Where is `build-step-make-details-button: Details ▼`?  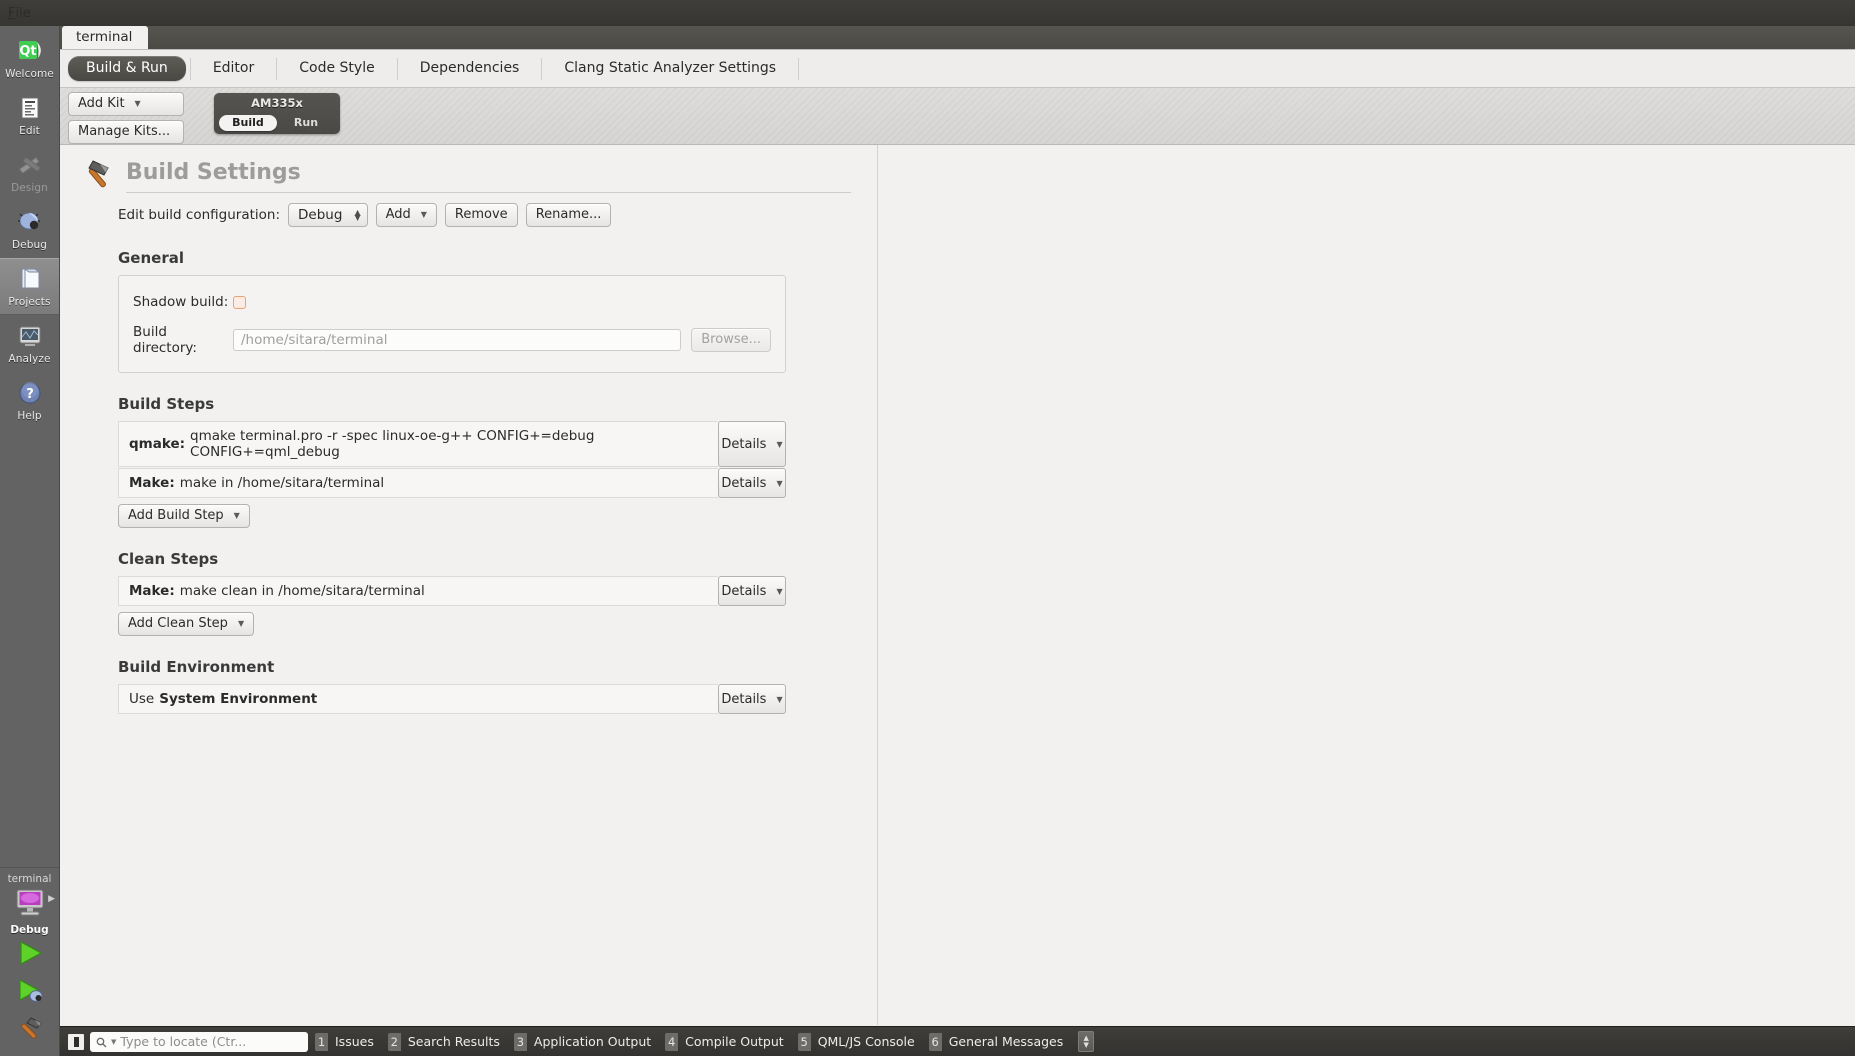
build-step-make-details-button: Details ▼ is located at coordinates (752, 483).